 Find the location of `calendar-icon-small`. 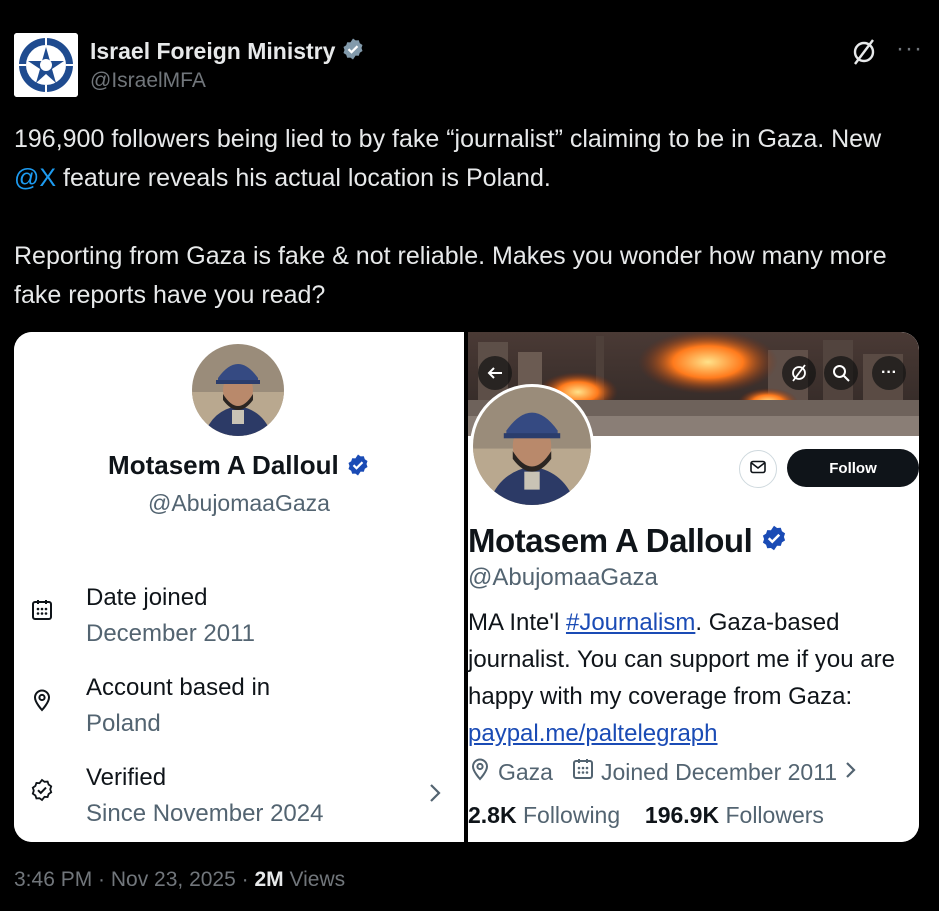

calendar-icon-small is located at coordinates (586, 772).